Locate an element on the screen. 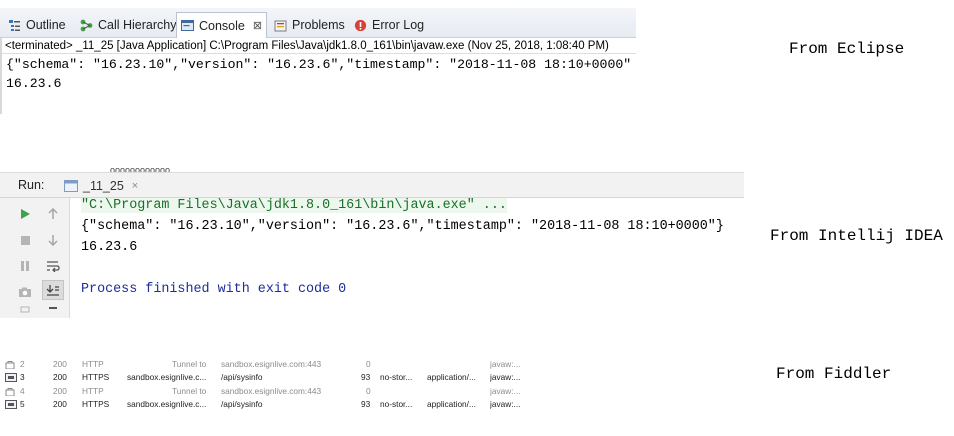 This screenshot has width=954, height=436. run-tab: _11_25 × is located at coordinates (99, 186).